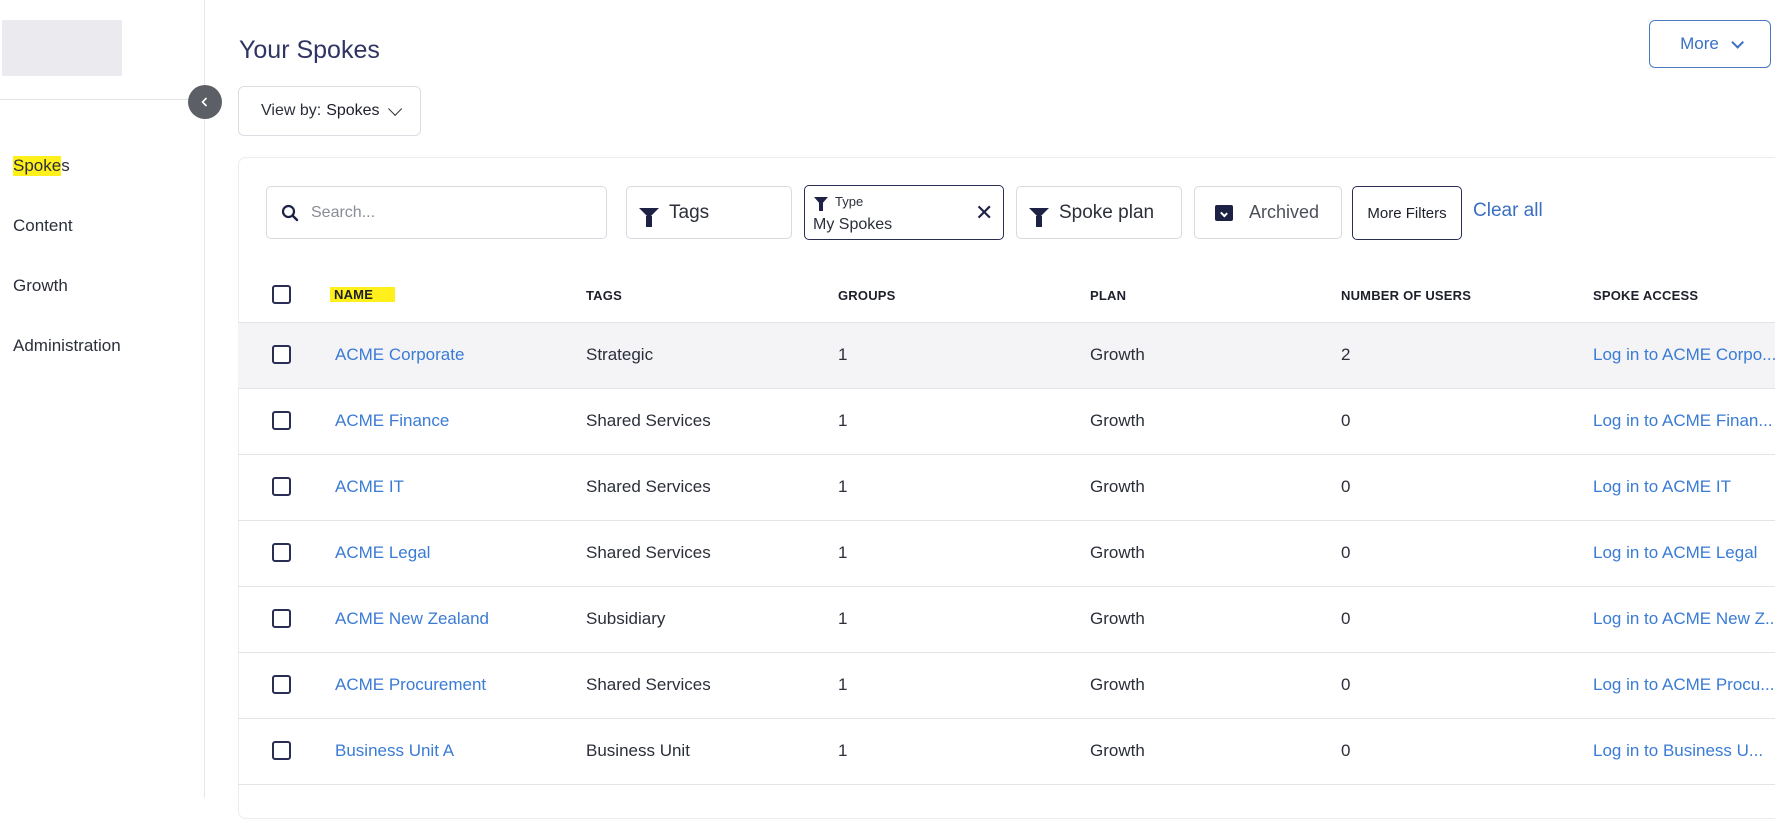 This screenshot has width=1775, height=819. I want to click on logo-placeholder, so click(62, 48).